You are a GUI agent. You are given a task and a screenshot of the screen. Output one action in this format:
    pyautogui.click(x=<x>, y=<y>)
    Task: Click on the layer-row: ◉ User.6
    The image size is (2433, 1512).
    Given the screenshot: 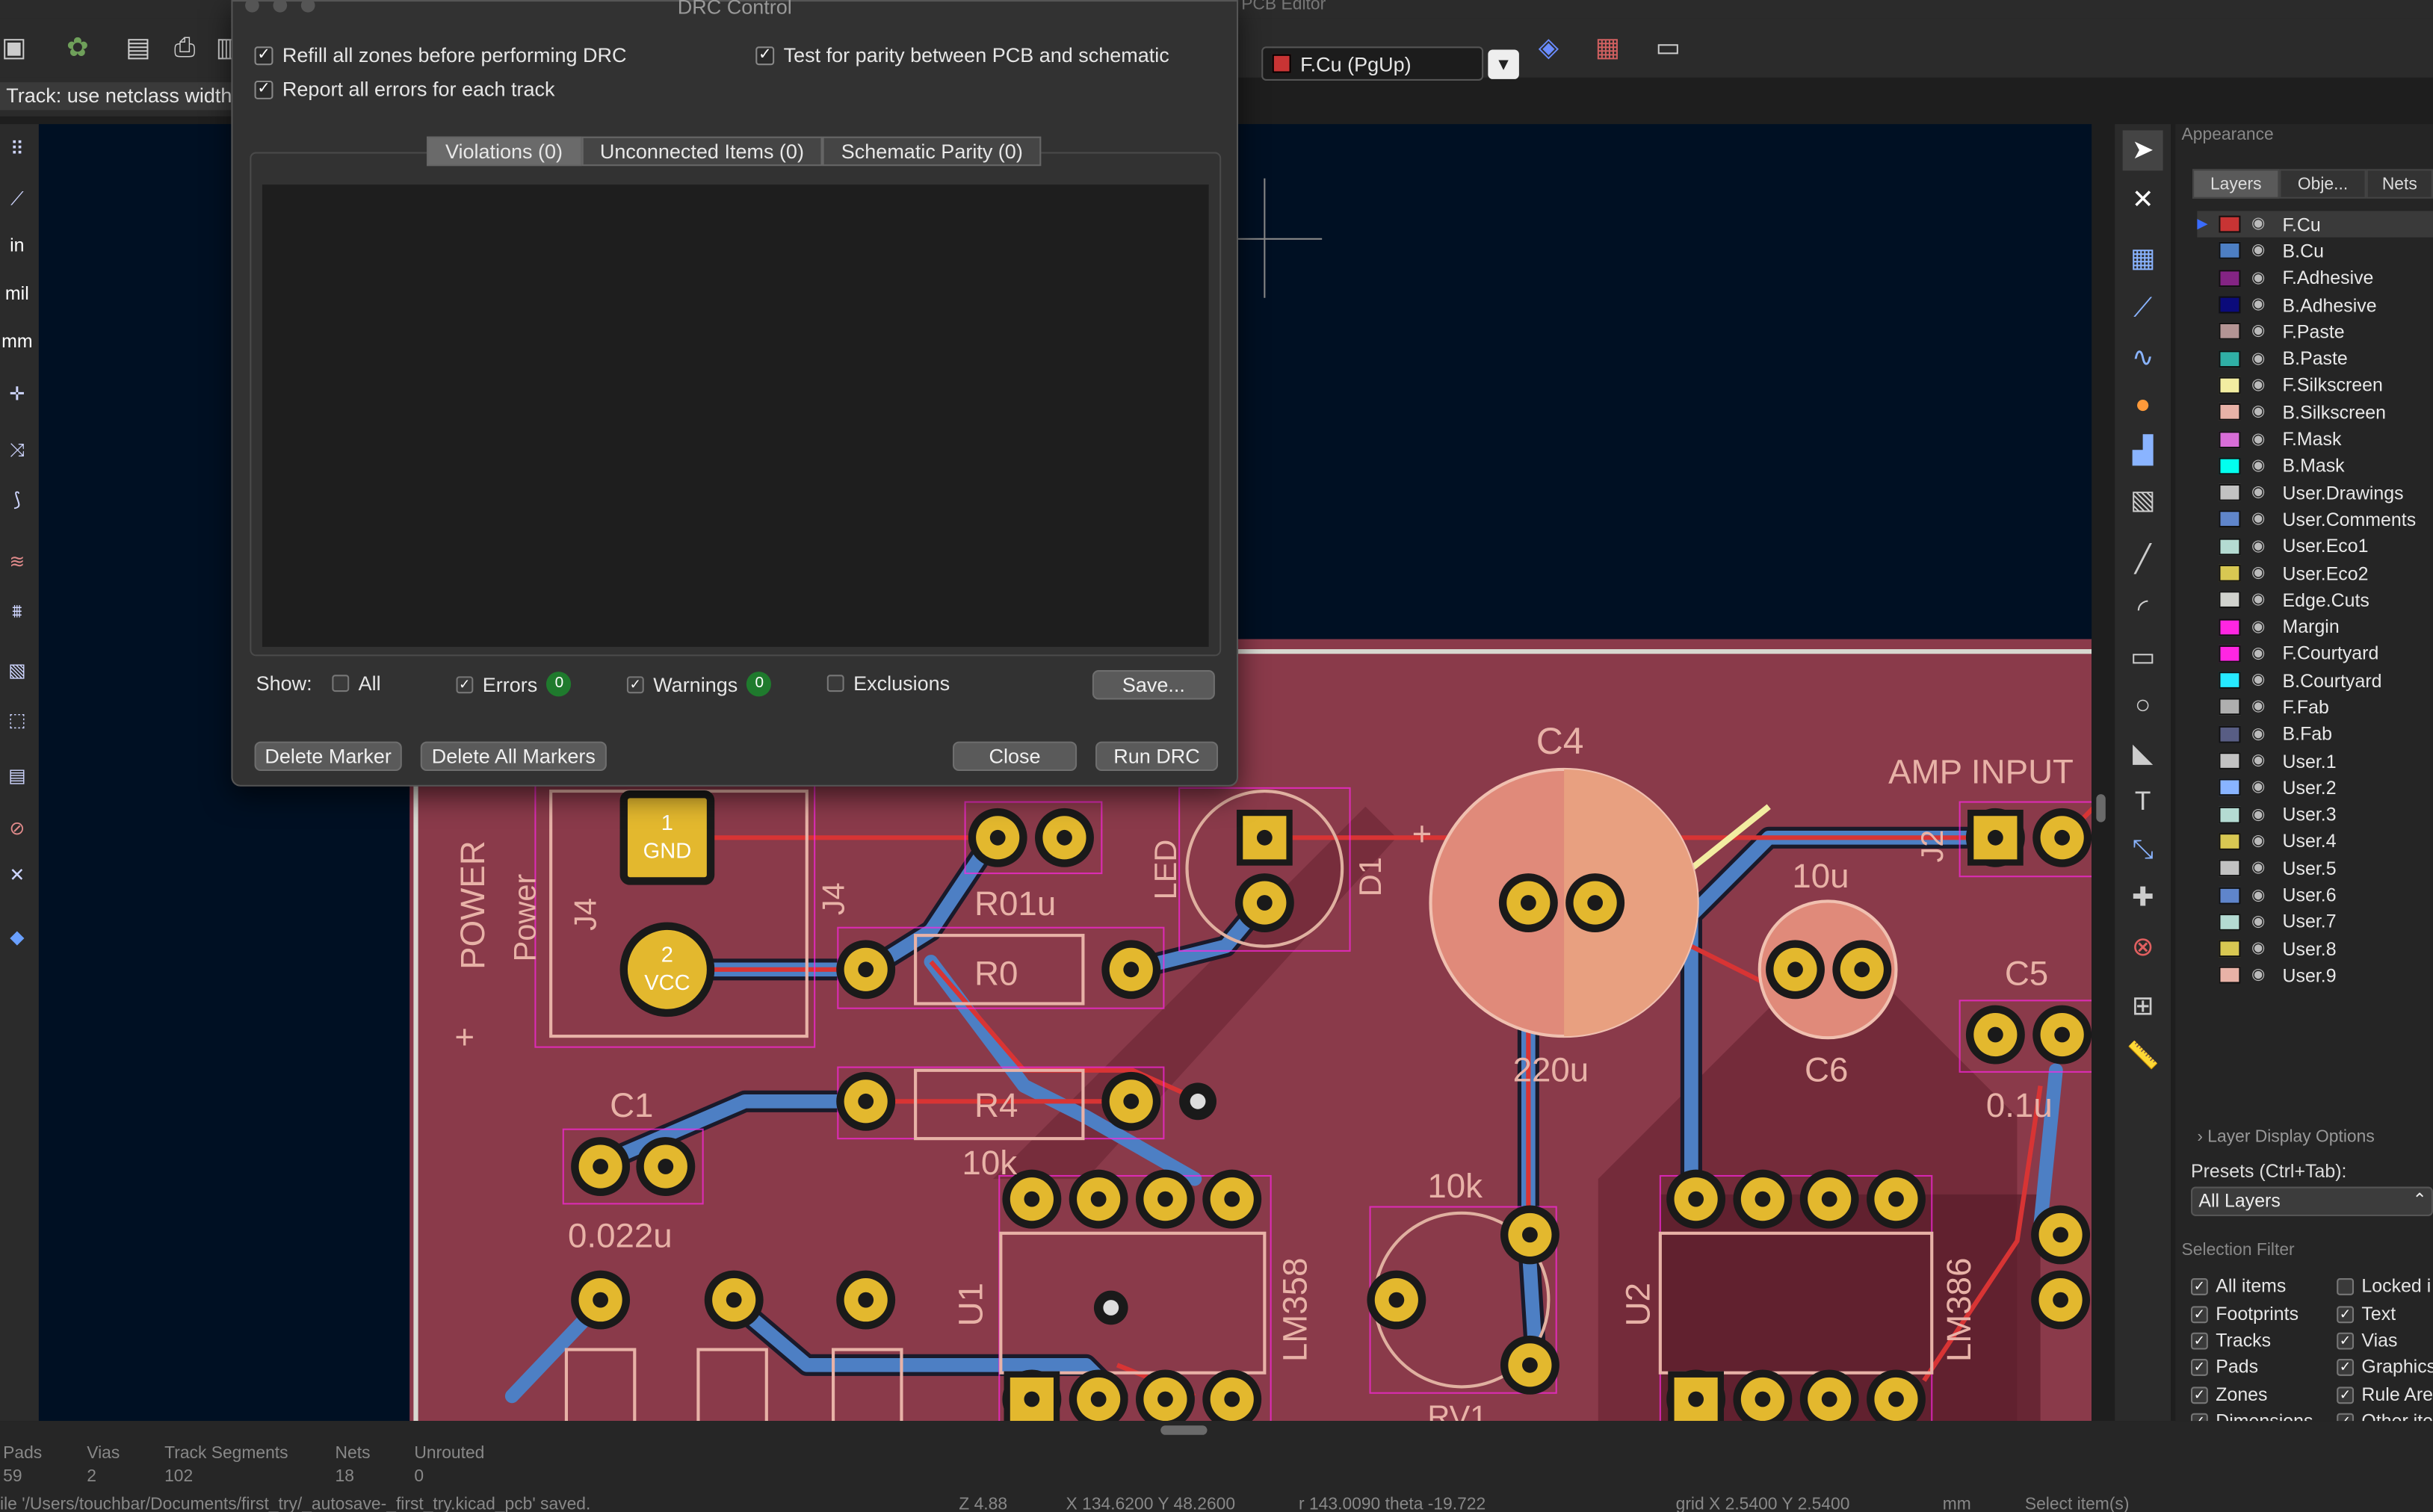 What is the action you would take?
    pyautogui.click(x=2315, y=895)
    